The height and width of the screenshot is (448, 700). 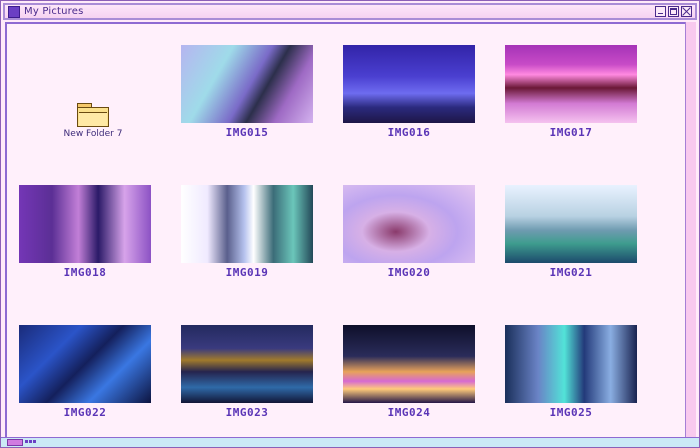 What do you see at coordinates (409, 272) in the screenshot?
I see `image-label: IMG020` at bounding box center [409, 272].